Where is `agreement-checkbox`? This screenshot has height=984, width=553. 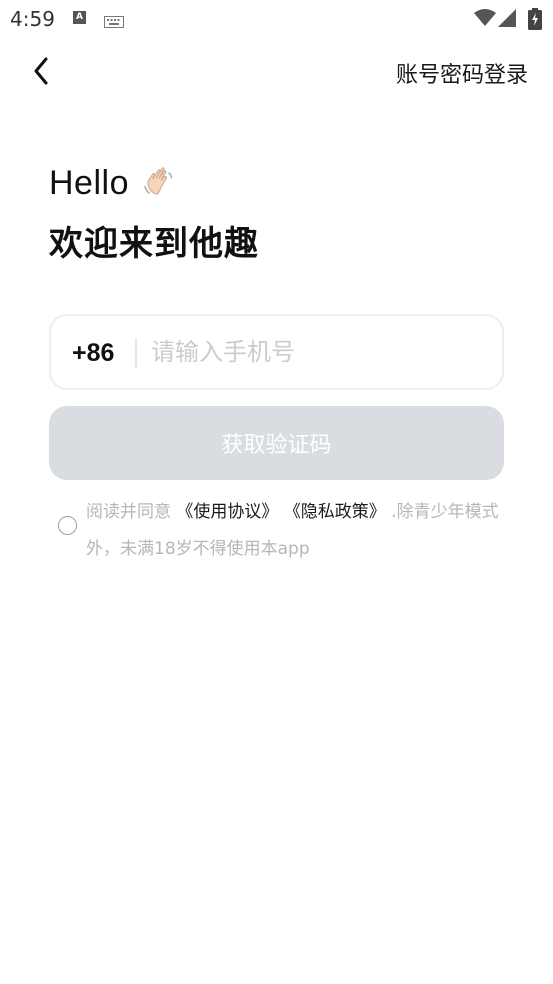
agreement-checkbox is located at coordinates (67, 525).